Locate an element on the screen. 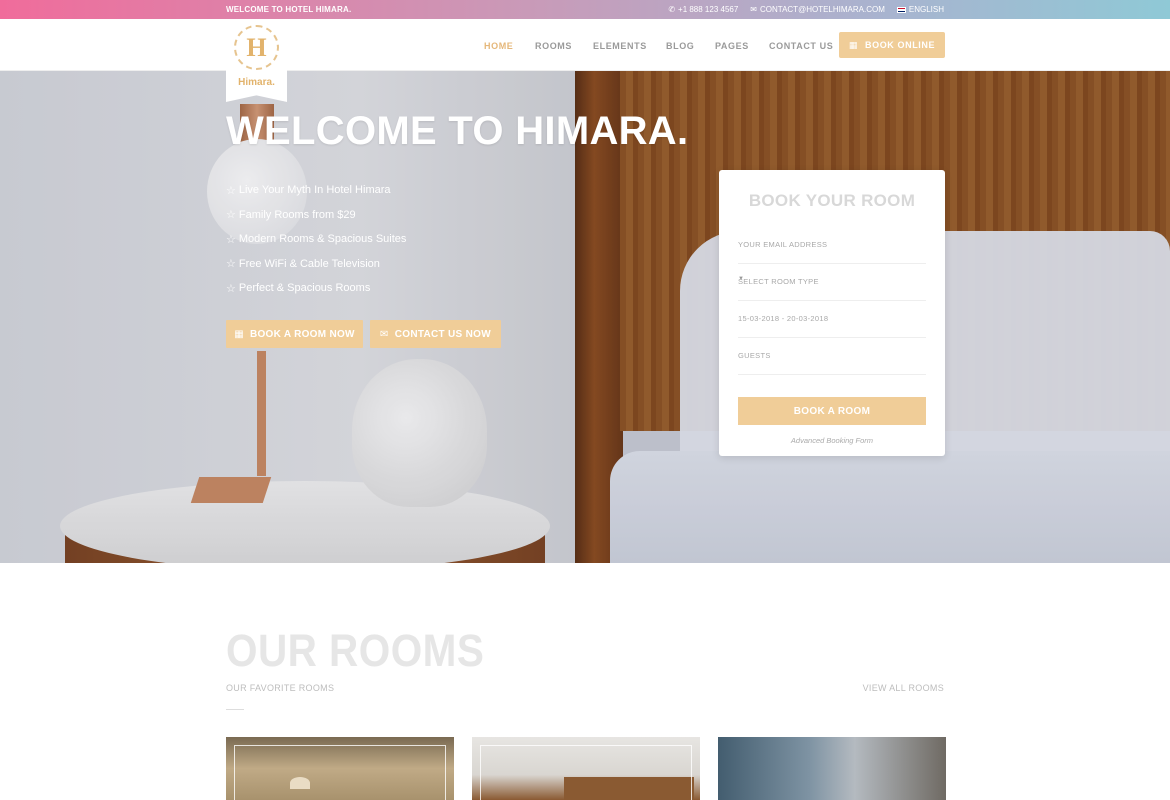 The width and height of the screenshot is (1170, 800). logo: H Himara. is located at coordinates (256, 60).